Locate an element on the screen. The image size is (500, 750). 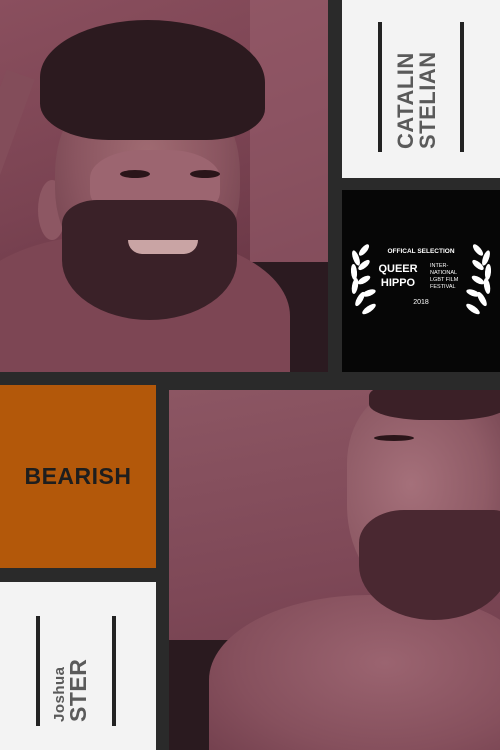
festival-sub-4: FESTIVAL is located at coordinates (443, 287).